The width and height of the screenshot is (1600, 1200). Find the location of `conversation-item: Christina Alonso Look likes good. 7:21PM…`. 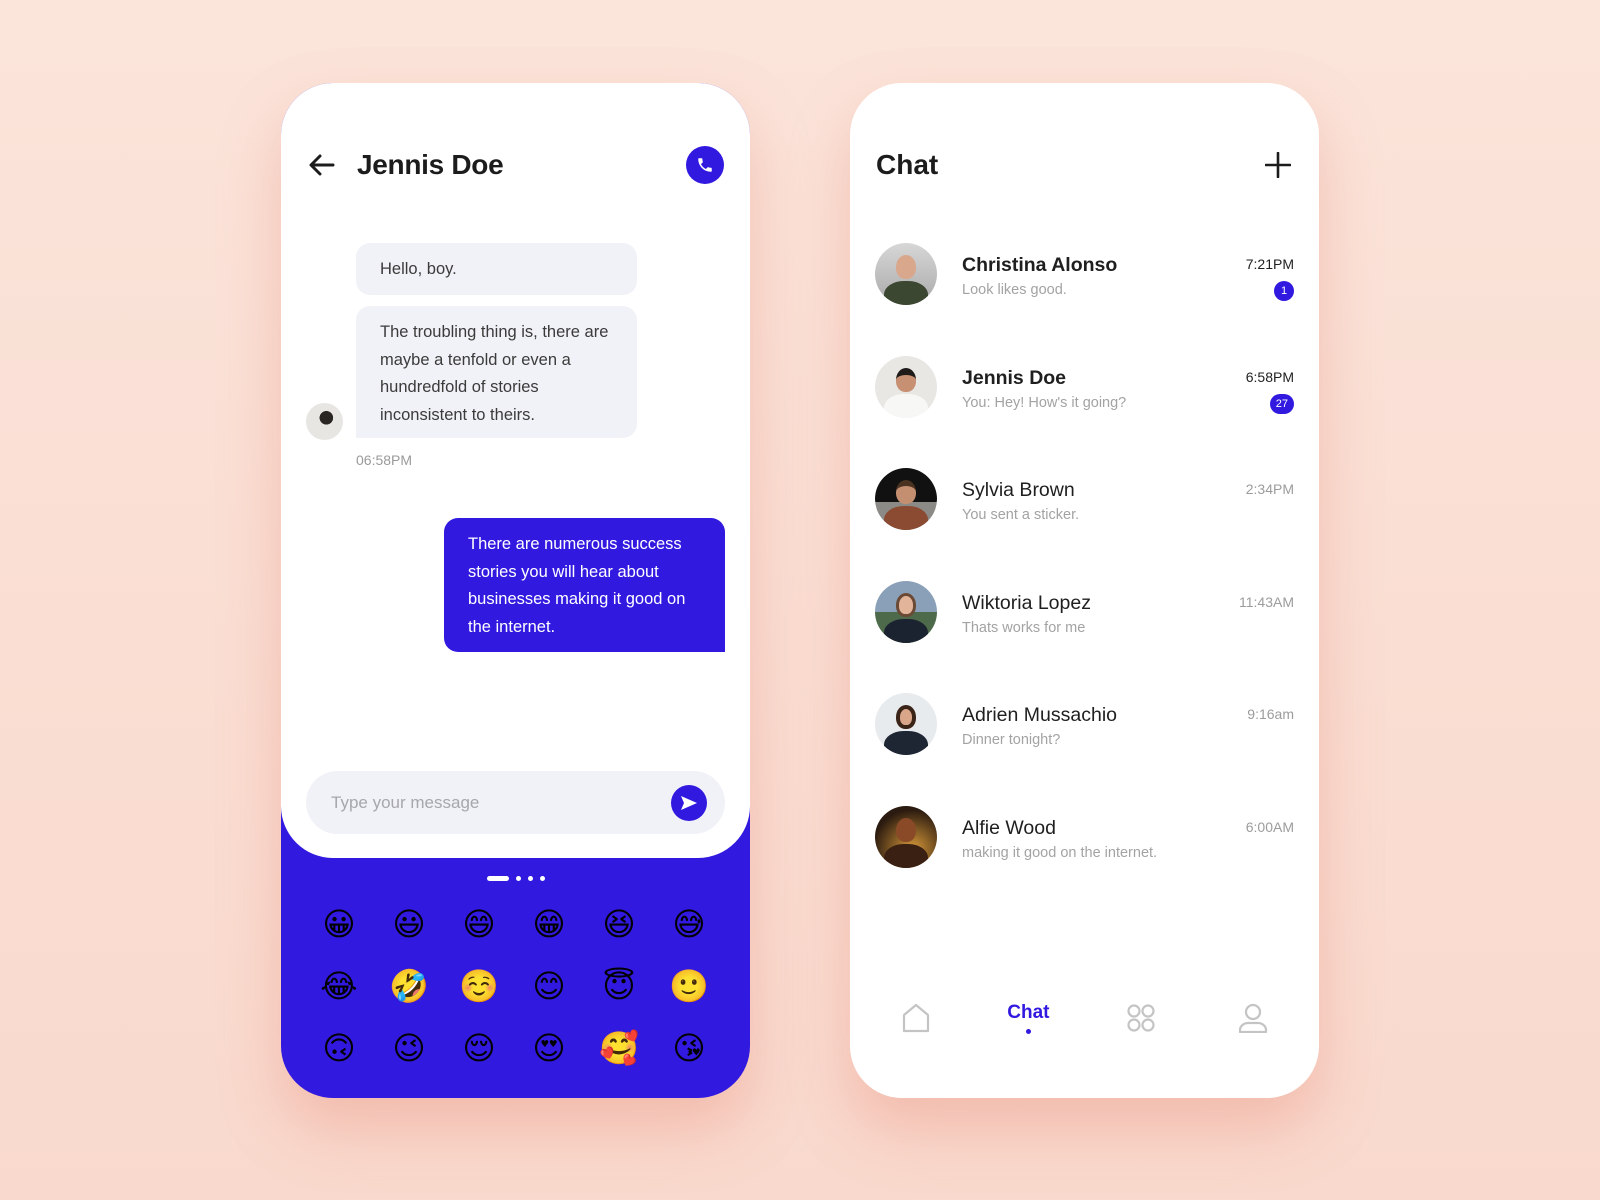

conversation-item: Christina Alonso Look likes good. 7:21PM… is located at coordinates (1084, 299).